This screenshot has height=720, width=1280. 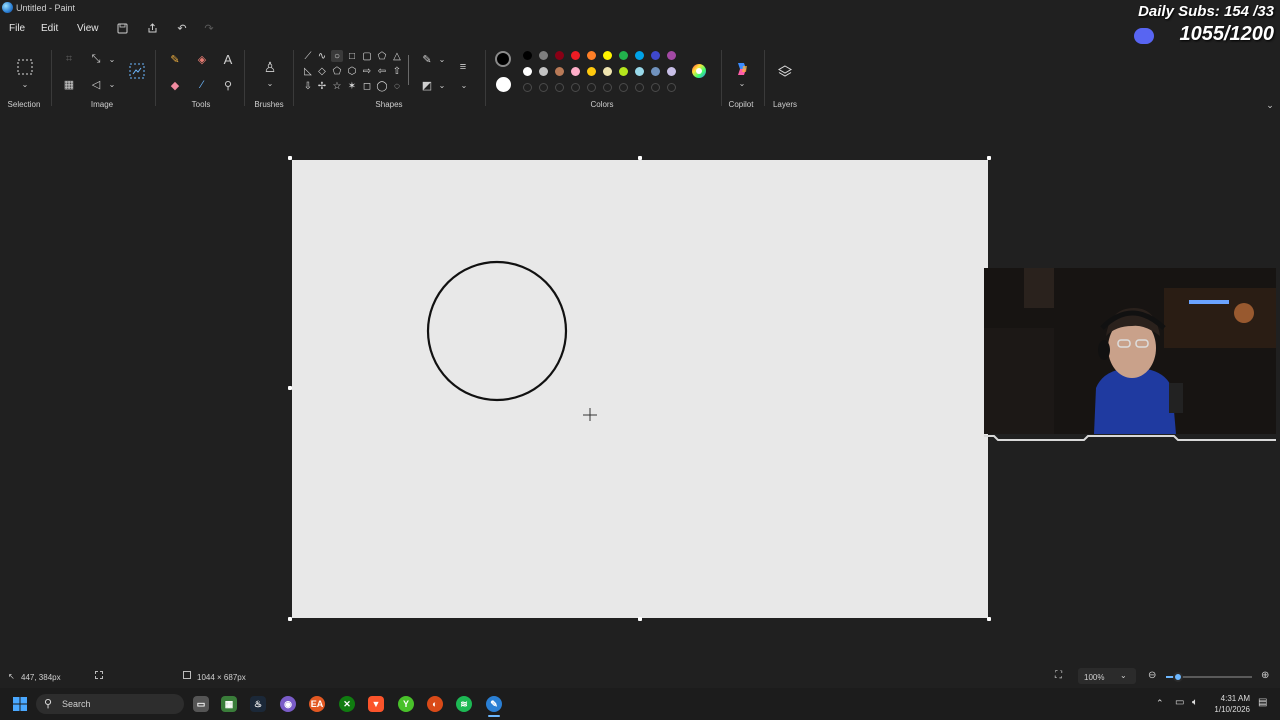 What do you see at coordinates (1152, 675) in the screenshot?
I see `zoom-out-icon: ⊖` at bounding box center [1152, 675].